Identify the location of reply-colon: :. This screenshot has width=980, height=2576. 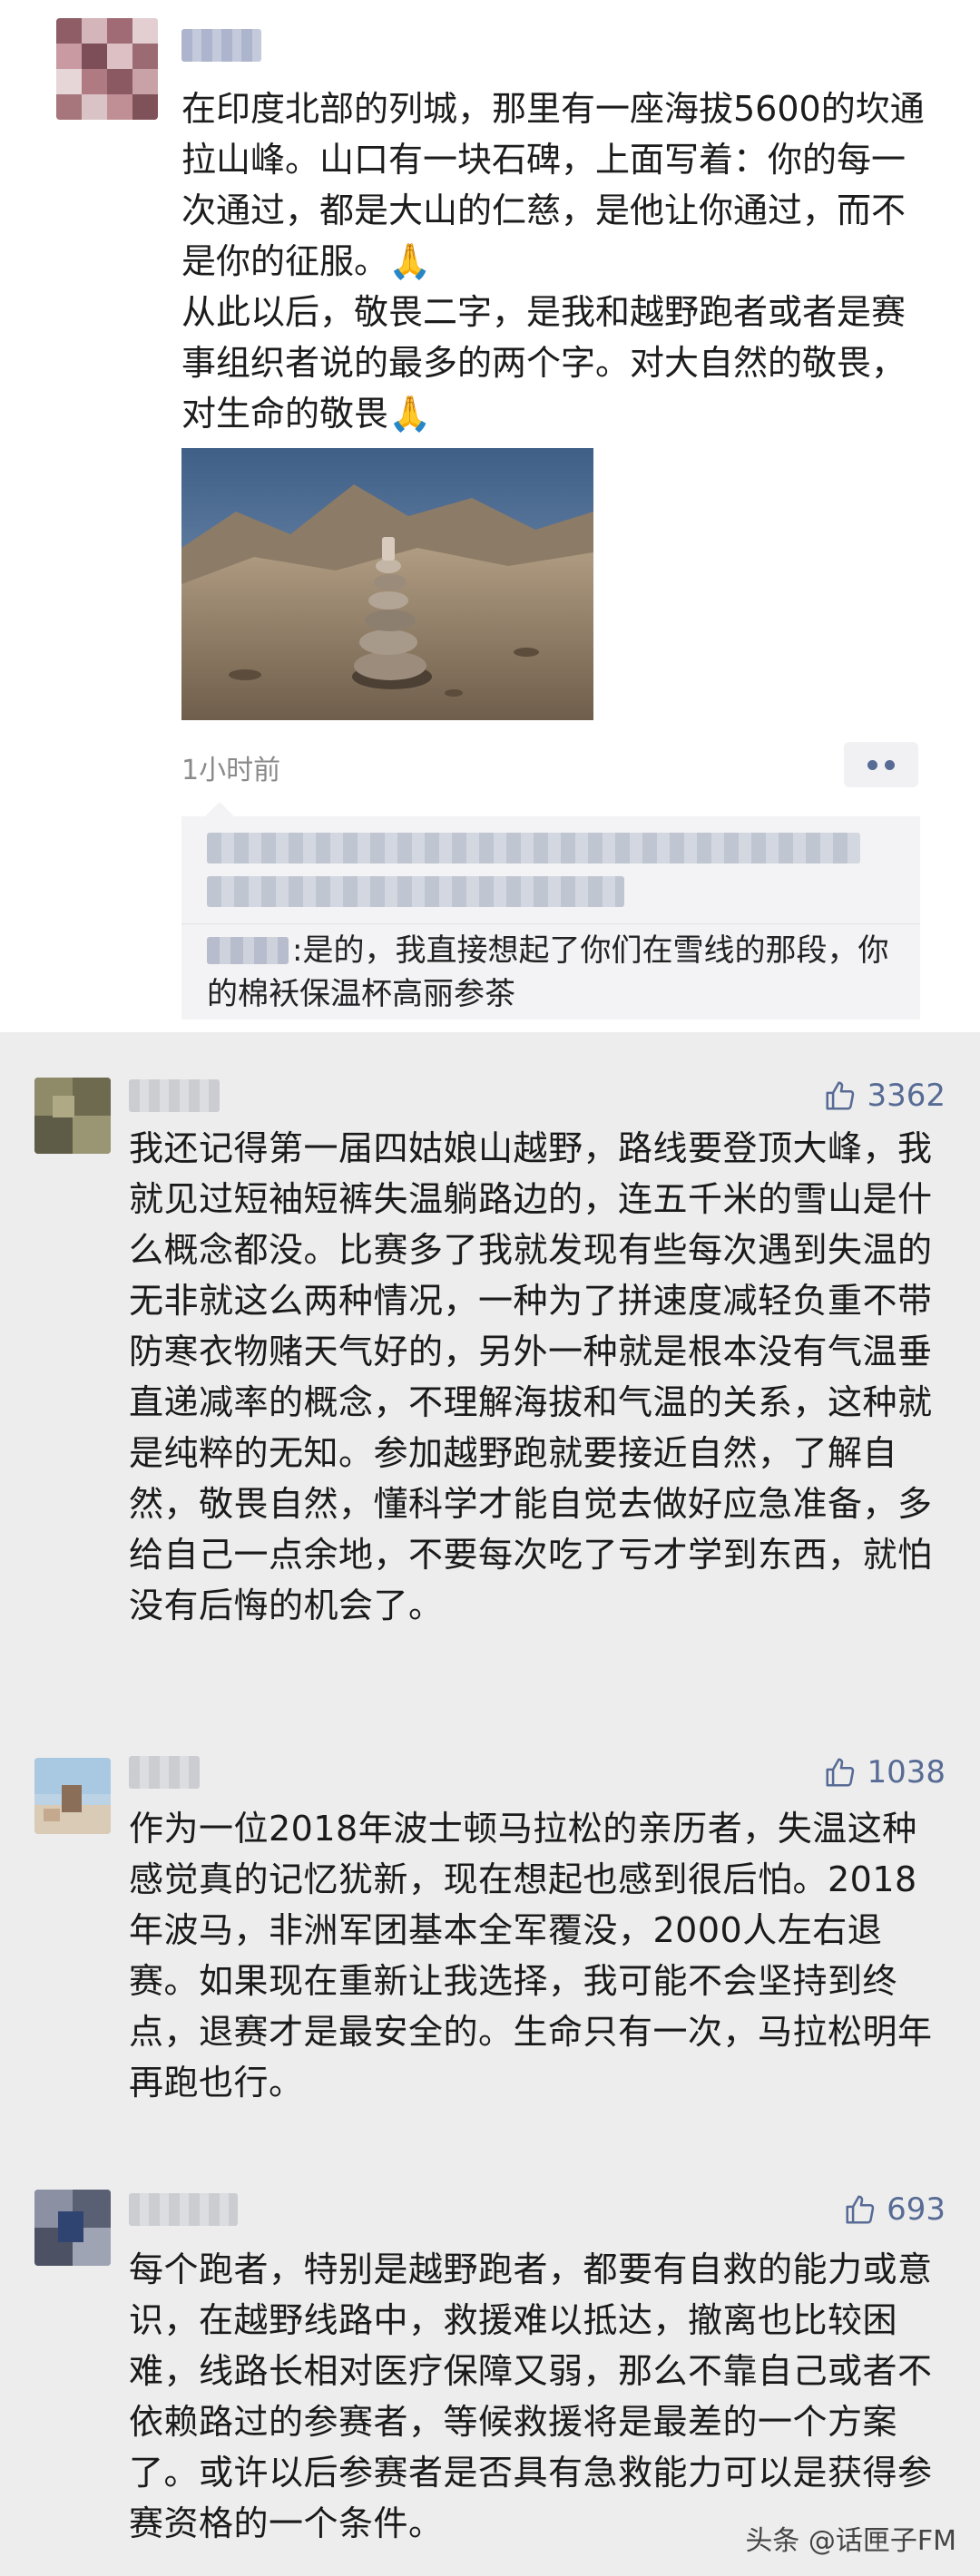
(297, 950).